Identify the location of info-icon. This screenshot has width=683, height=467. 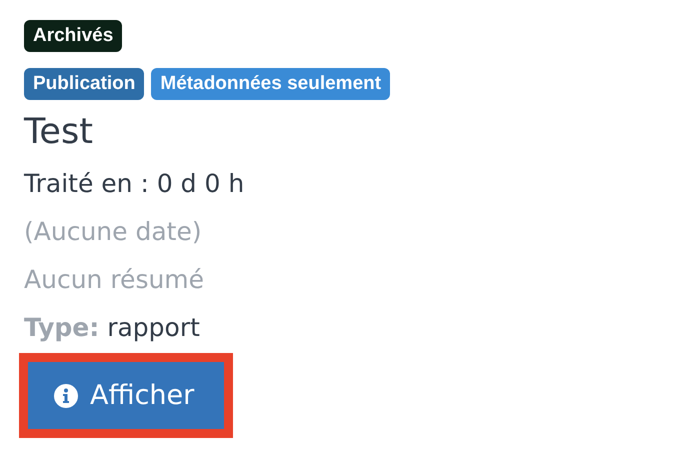
(66, 396).